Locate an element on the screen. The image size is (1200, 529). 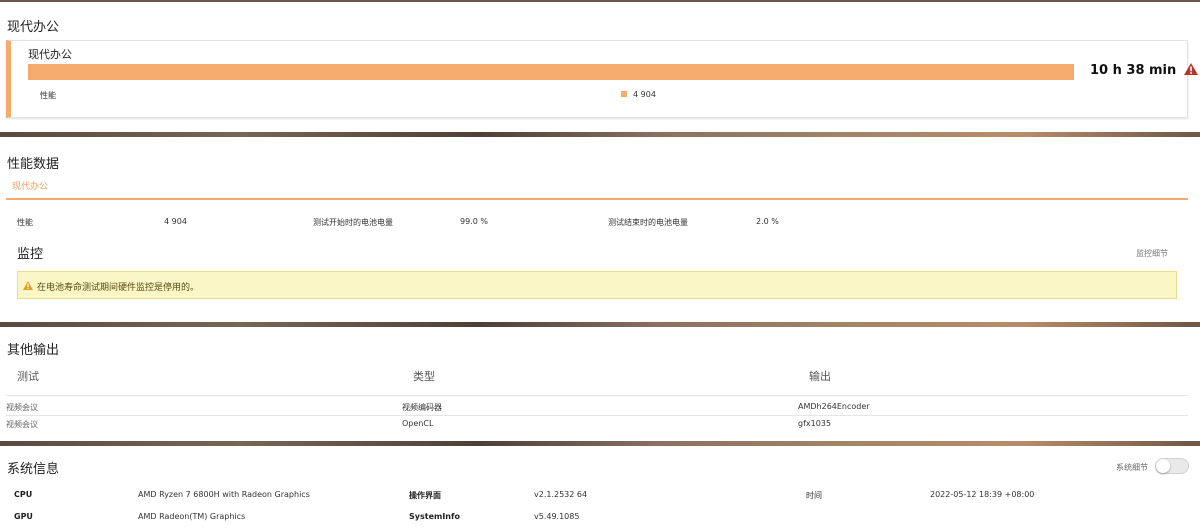
monitoring-title: 监控 is located at coordinates (30, 254).